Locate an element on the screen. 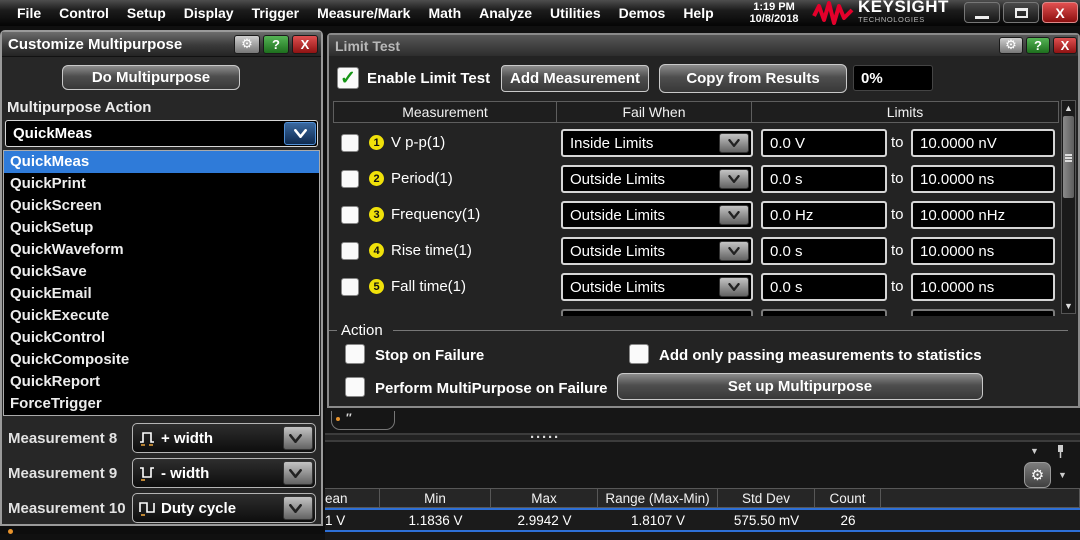 Image resolution: width=1080 pixels, height=540 pixels. list-item-quickcontrol: QuickControl is located at coordinates (161, 338).